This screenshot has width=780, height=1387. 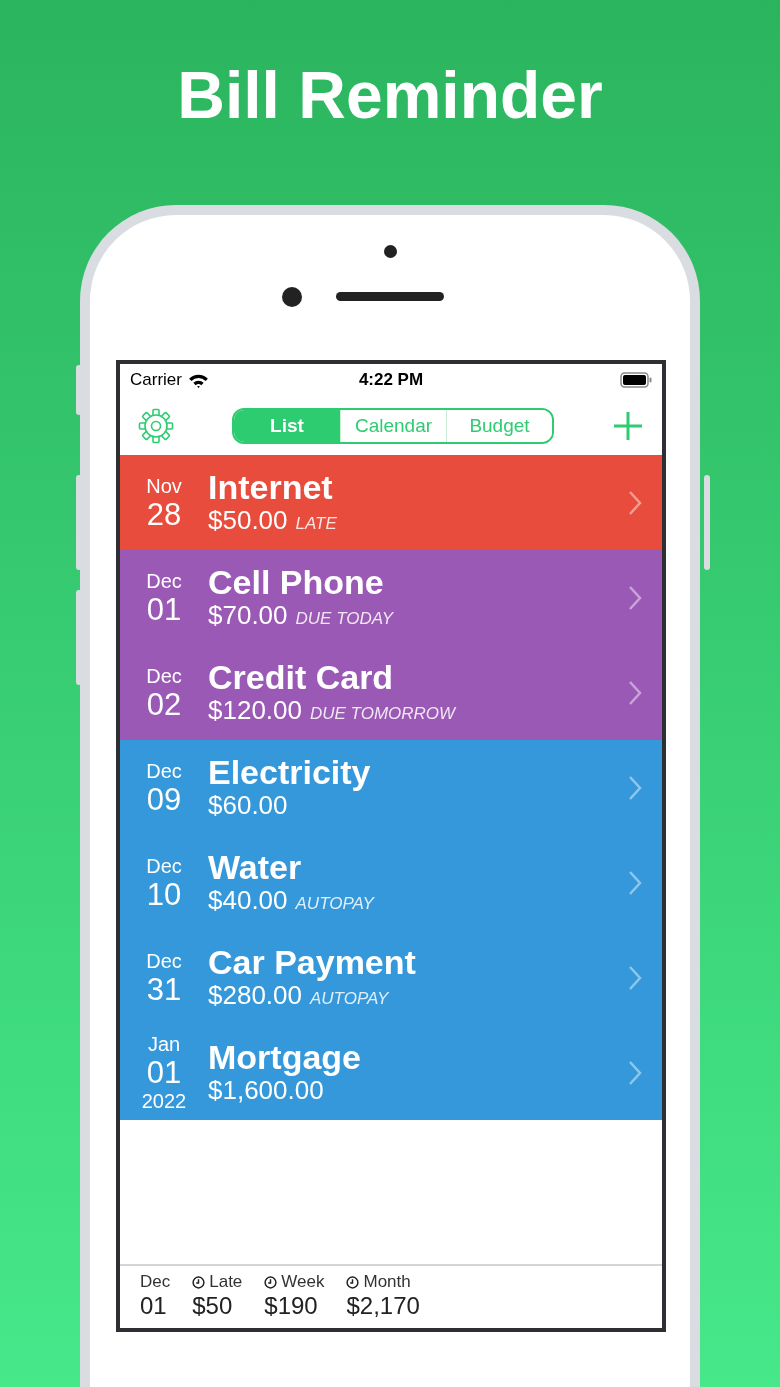 I want to click on bill-name: Credit Card, so click(x=301, y=678).